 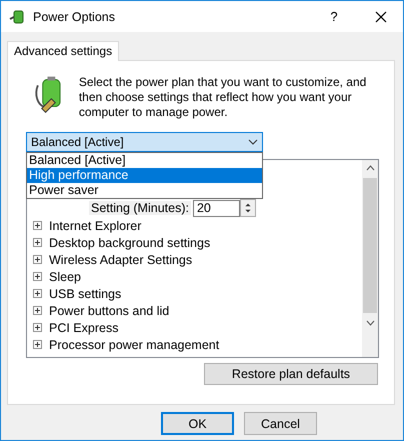 I want to click on plan-option: Balanced [Active], so click(x=144, y=160).